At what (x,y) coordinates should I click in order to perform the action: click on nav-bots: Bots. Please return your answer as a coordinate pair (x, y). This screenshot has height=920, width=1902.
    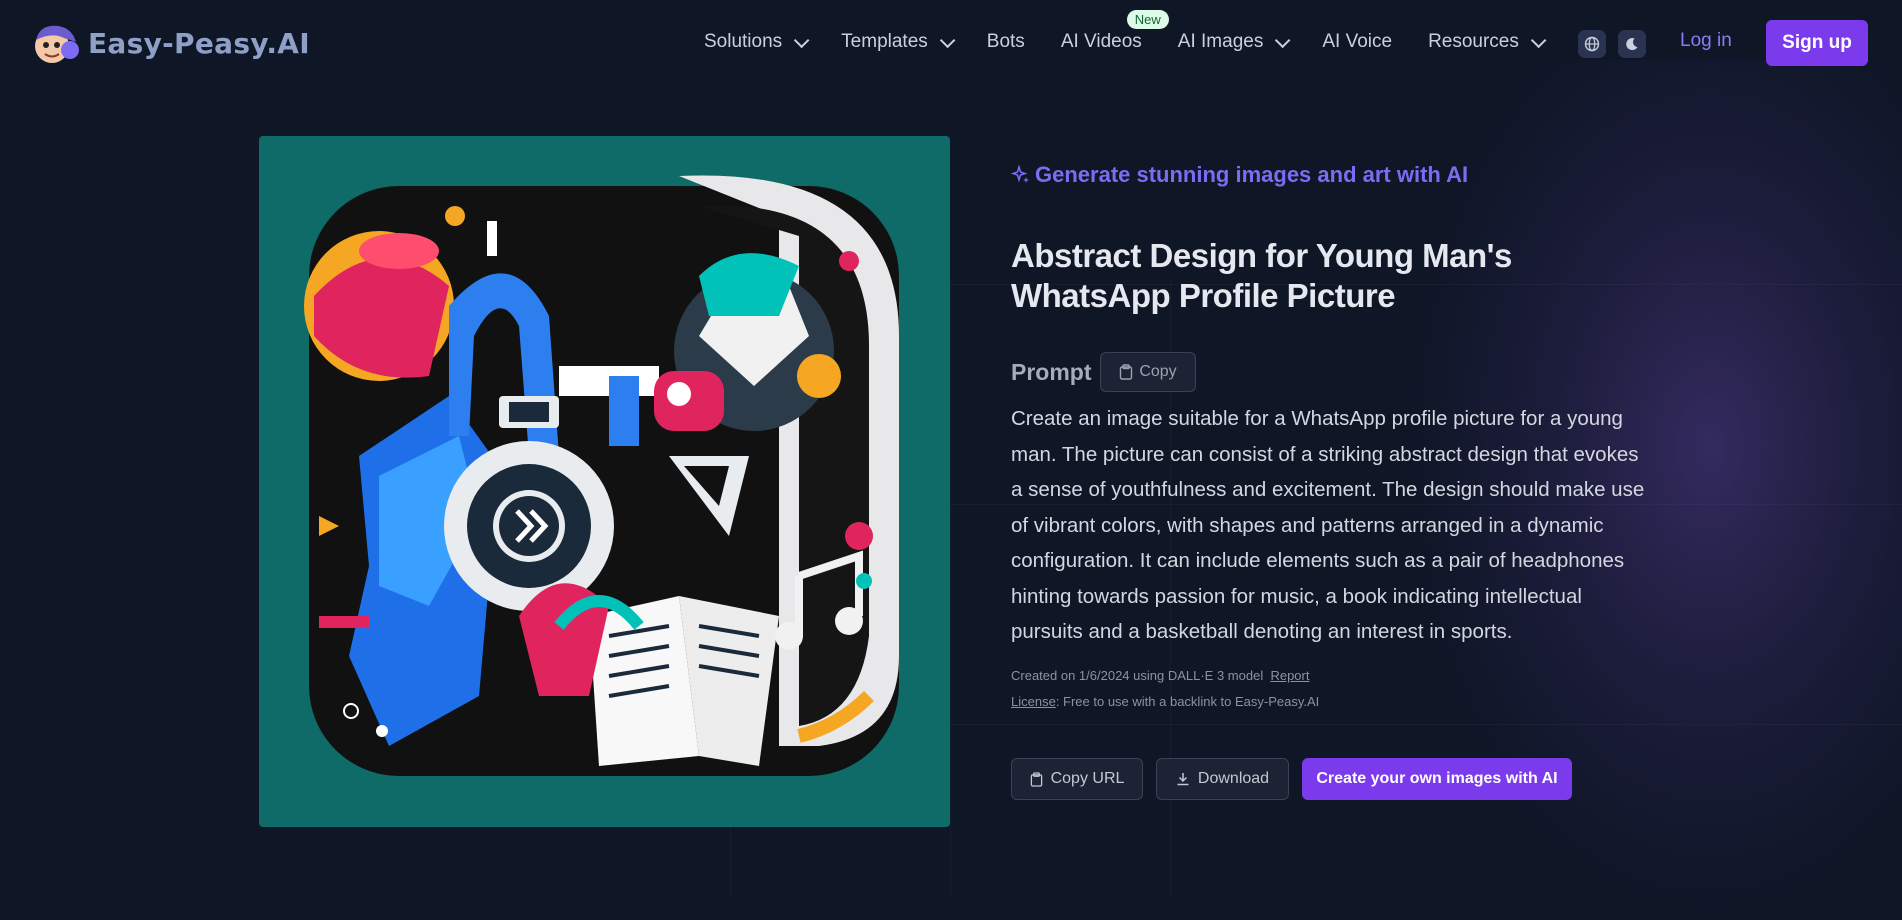
    Looking at the image, I should click on (1006, 42).